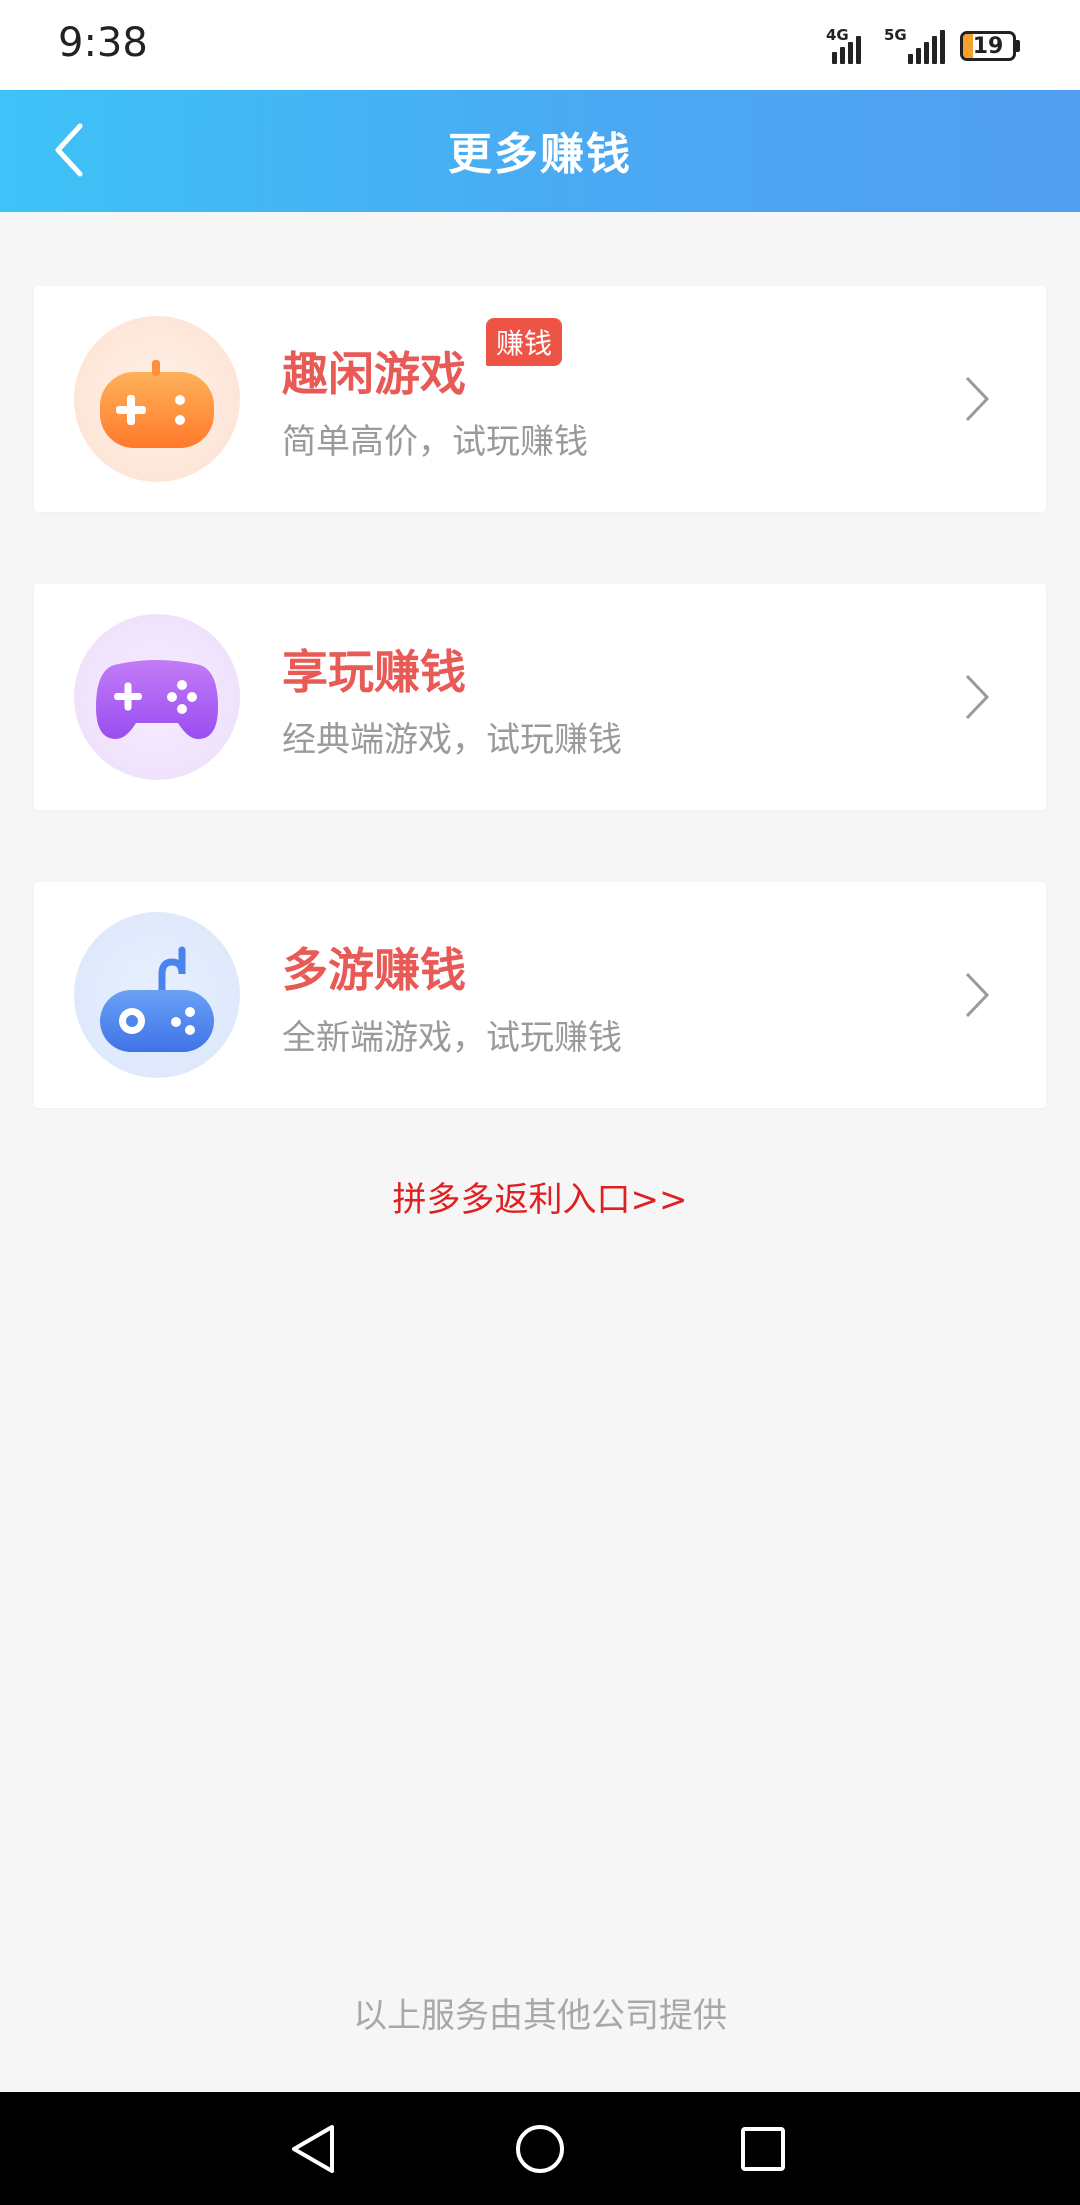 The image size is (1080, 2205). I want to click on card-subtitle: 全新端游戏，试玩赚钱, so click(452, 1038).